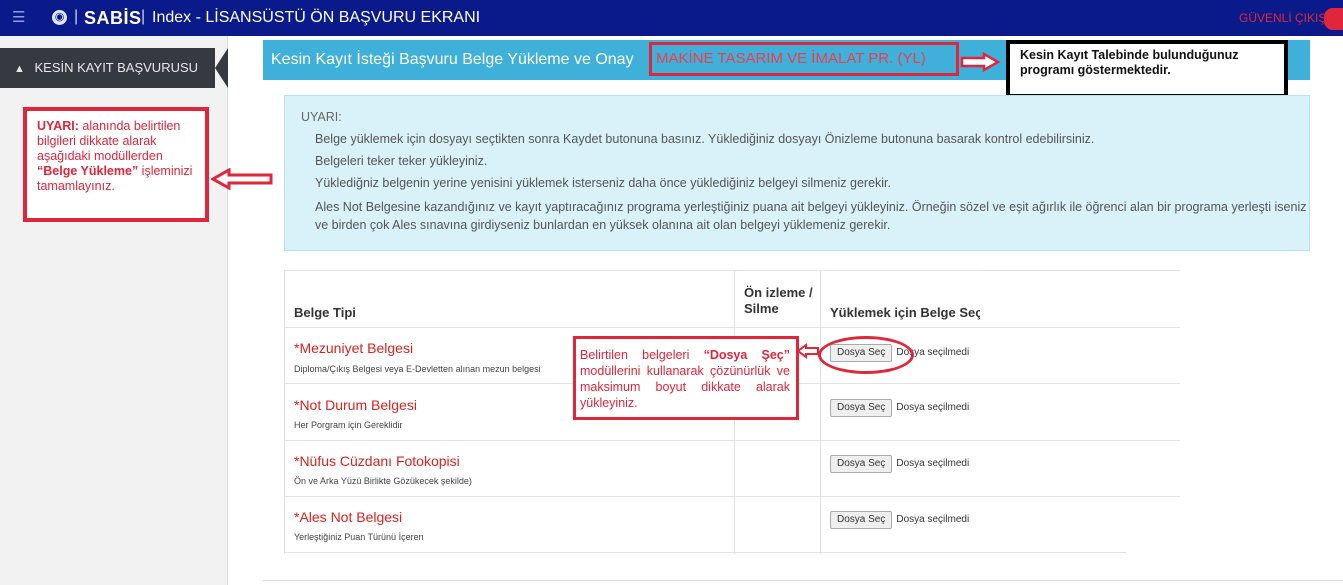  What do you see at coordinates (18, 17) in the screenshot?
I see `hamburger-icon: ☰` at bounding box center [18, 17].